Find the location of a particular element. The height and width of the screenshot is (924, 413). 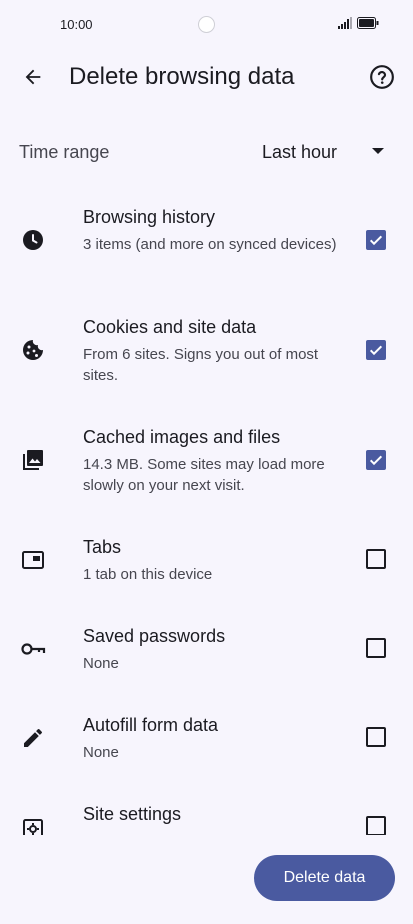

option-subtitle: 3 items (and more on synced devices) is located at coordinates (210, 244).